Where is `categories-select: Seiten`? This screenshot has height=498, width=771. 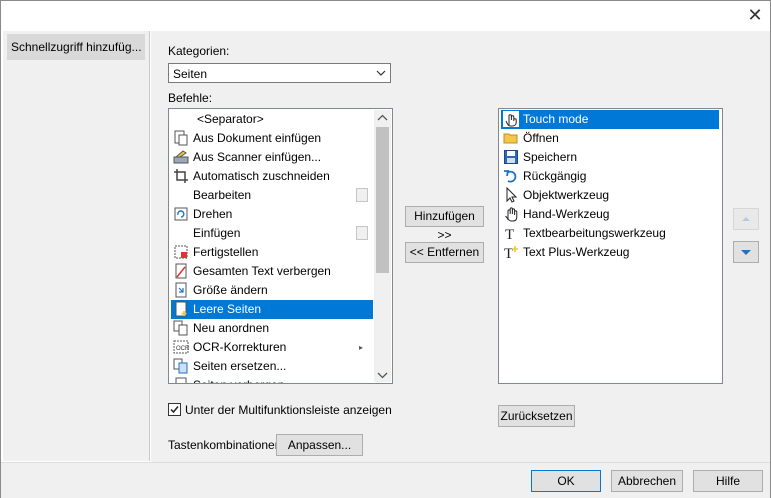
categories-select: Seiten is located at coordinates (279, 73).